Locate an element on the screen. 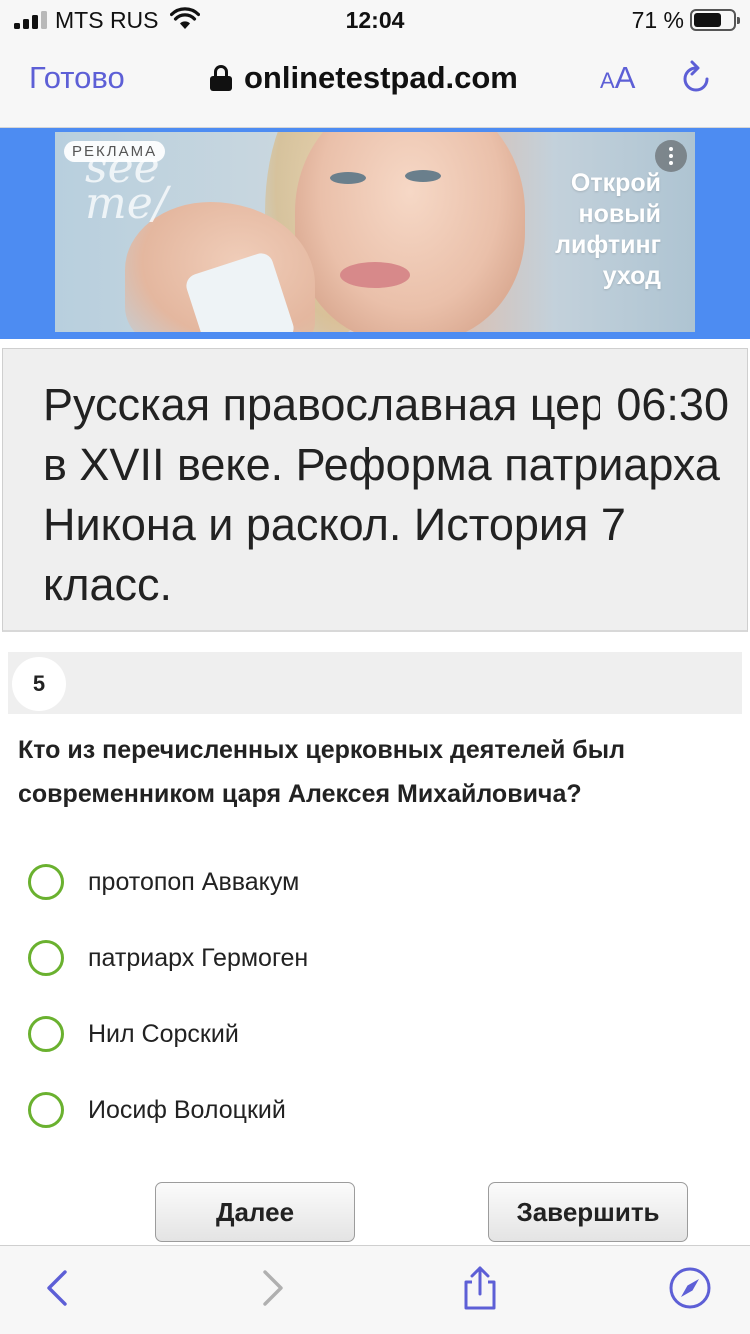  status-bar: MTS RUS 12:04 71 % is located at coordinates (375, 20).